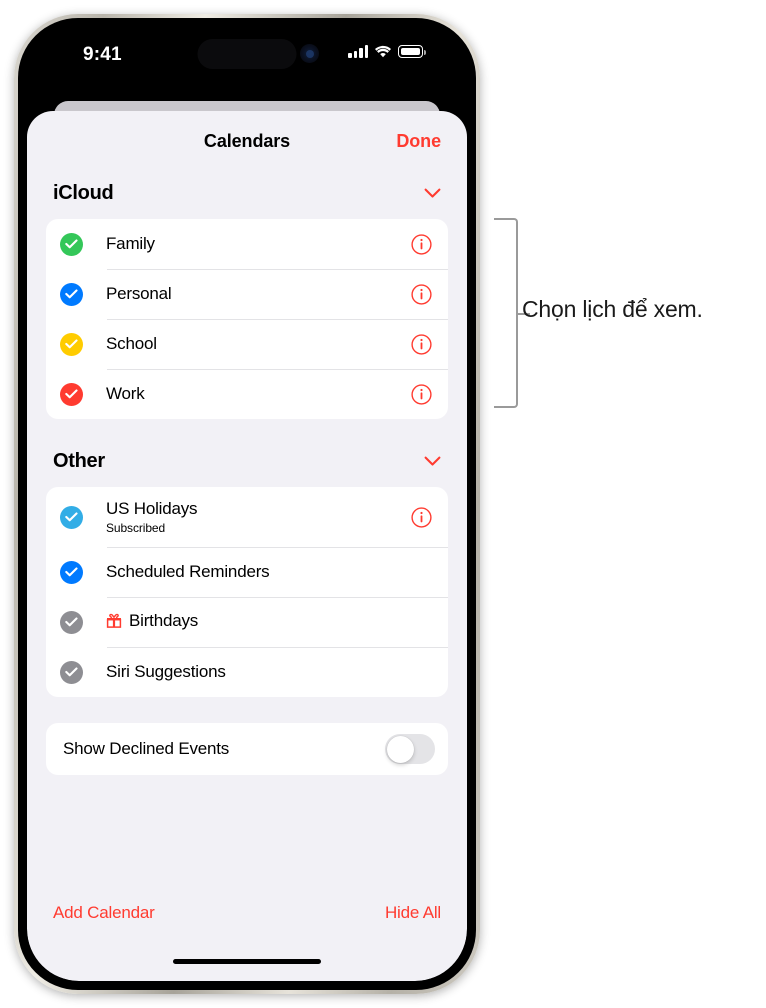  I want to click on calendar-name: US Holidays, so click(152, 508).